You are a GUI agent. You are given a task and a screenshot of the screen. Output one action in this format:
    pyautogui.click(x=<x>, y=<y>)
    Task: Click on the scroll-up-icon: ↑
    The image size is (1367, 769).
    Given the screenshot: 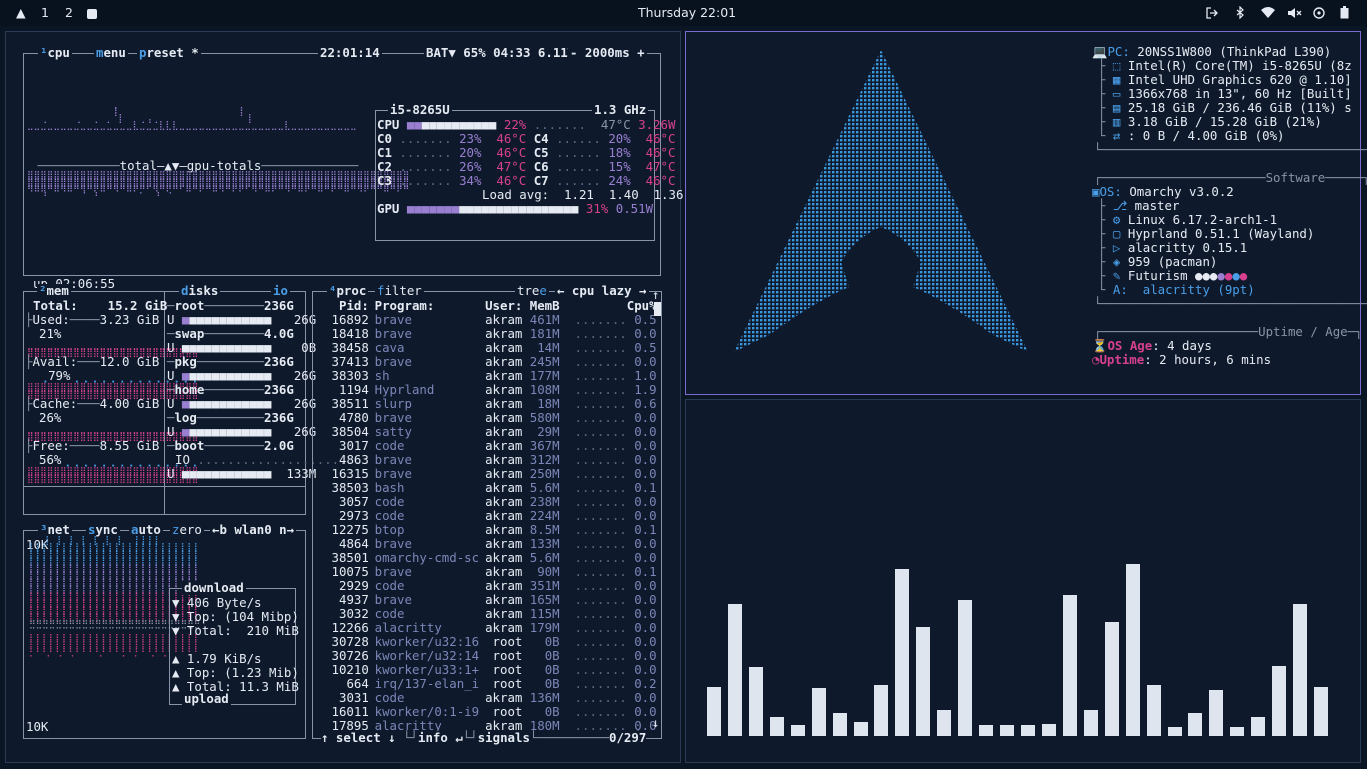 What is the action you would take?
    pyautogui.click(x=655, y=295)
    